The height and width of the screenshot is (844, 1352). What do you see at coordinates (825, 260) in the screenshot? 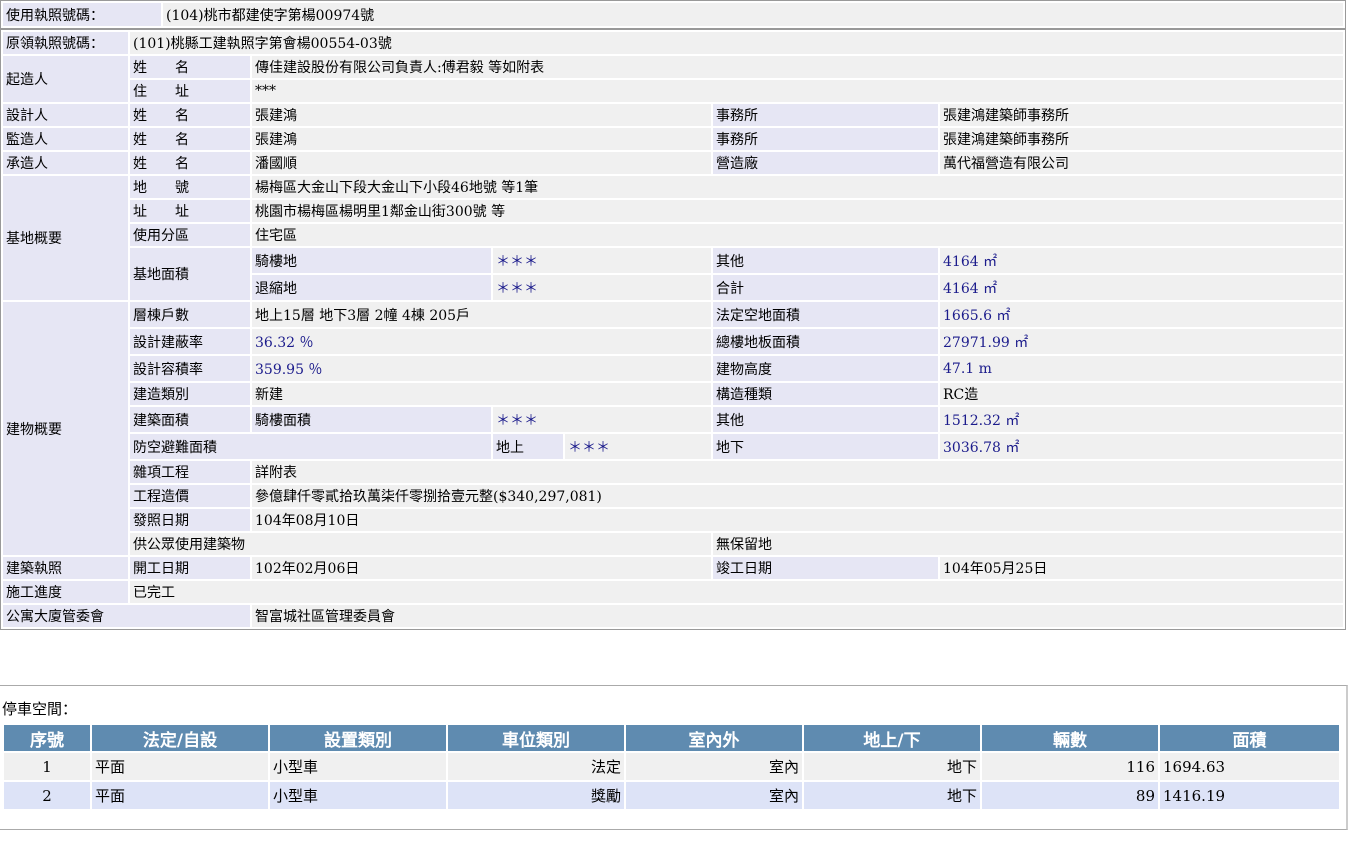
I see `site-other-label: 其他` at bounding box center [825, 260].